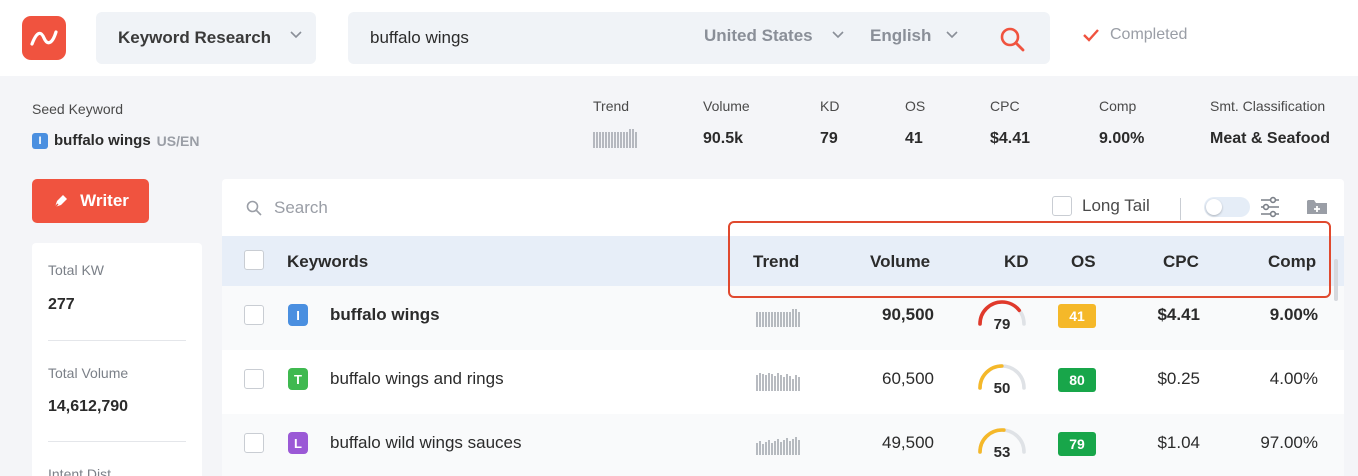 The height and width of the screenshot is (476, 1358). Describe the element at coordinates (1077, 380) in the screenshot. I see `os-badge: 80` at that location.